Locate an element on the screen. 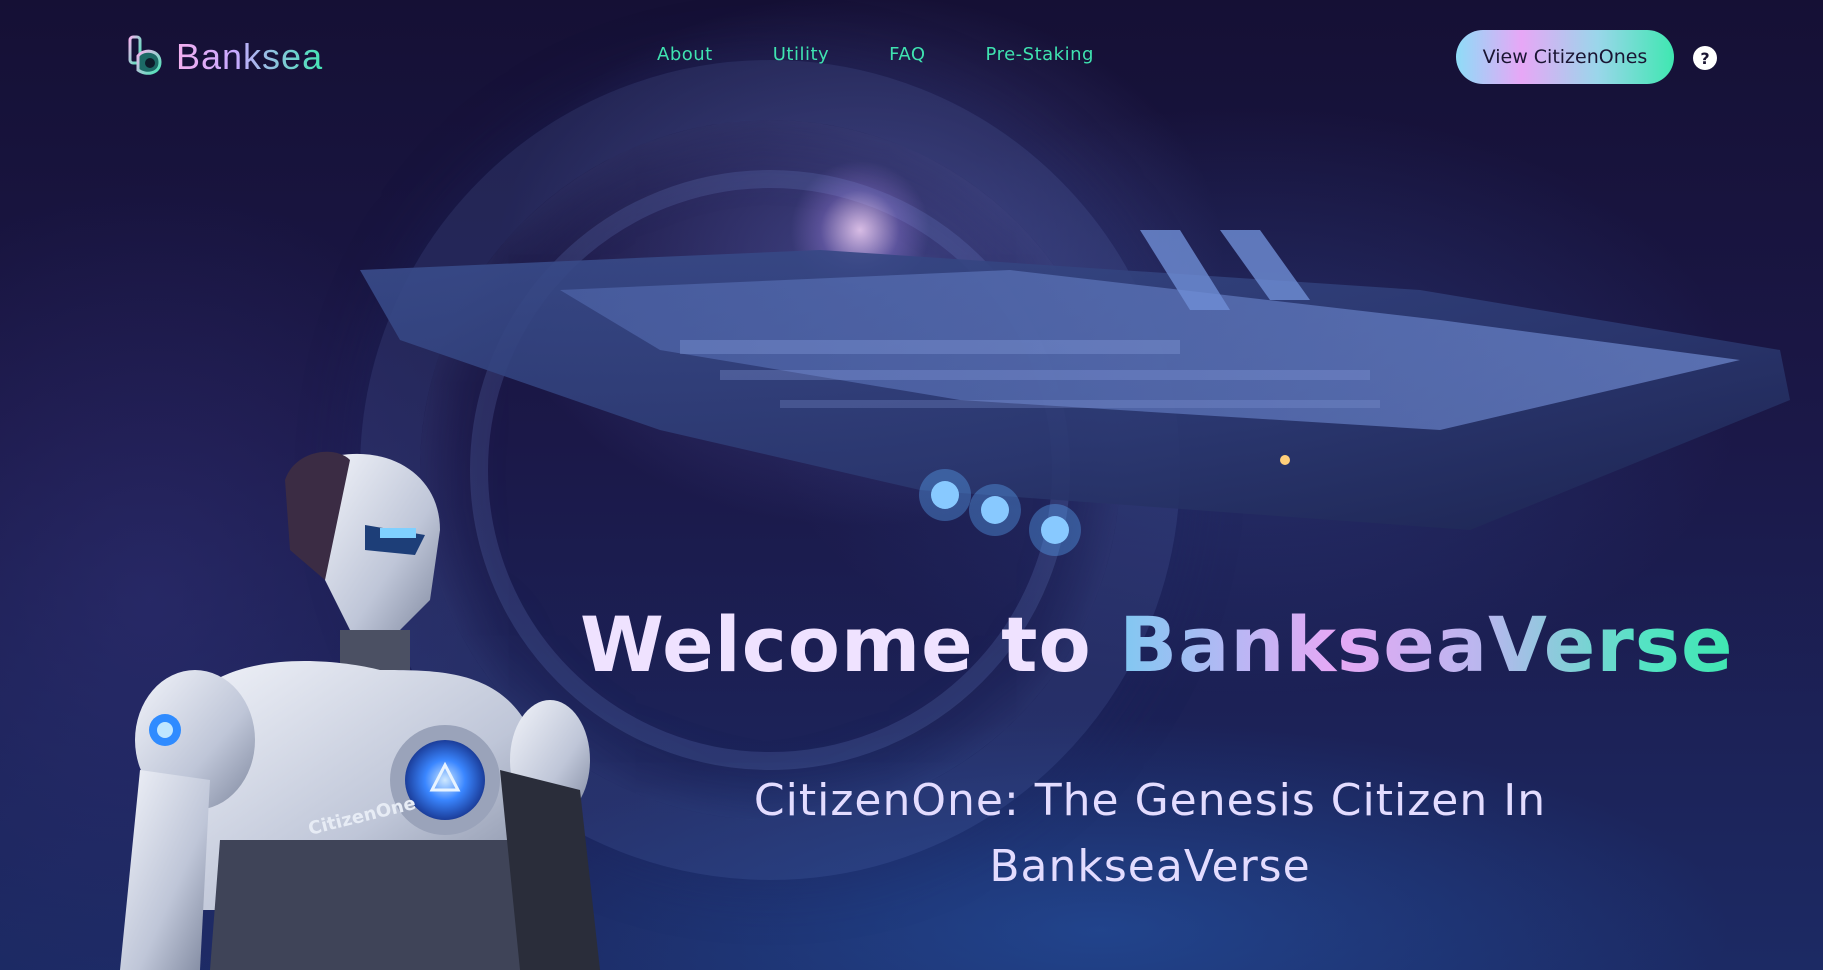 The image size is (1823, 970). brand-name: Banksea is located at coordinates (250, 56).